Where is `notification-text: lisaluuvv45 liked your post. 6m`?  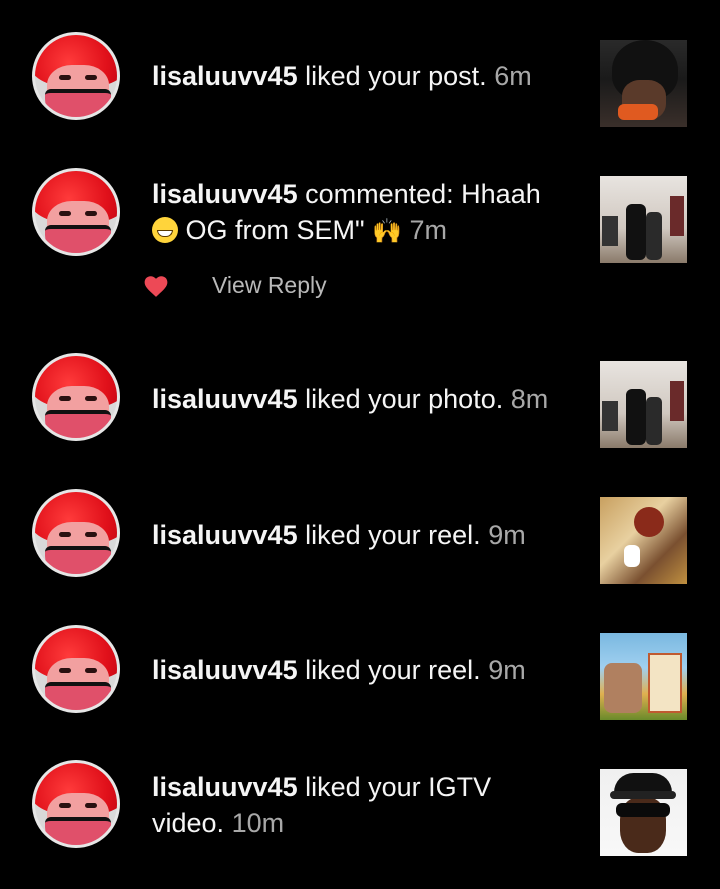
notification-text: lisaluuvv45 liked your post. 6m is located at coordinates (362, 76).